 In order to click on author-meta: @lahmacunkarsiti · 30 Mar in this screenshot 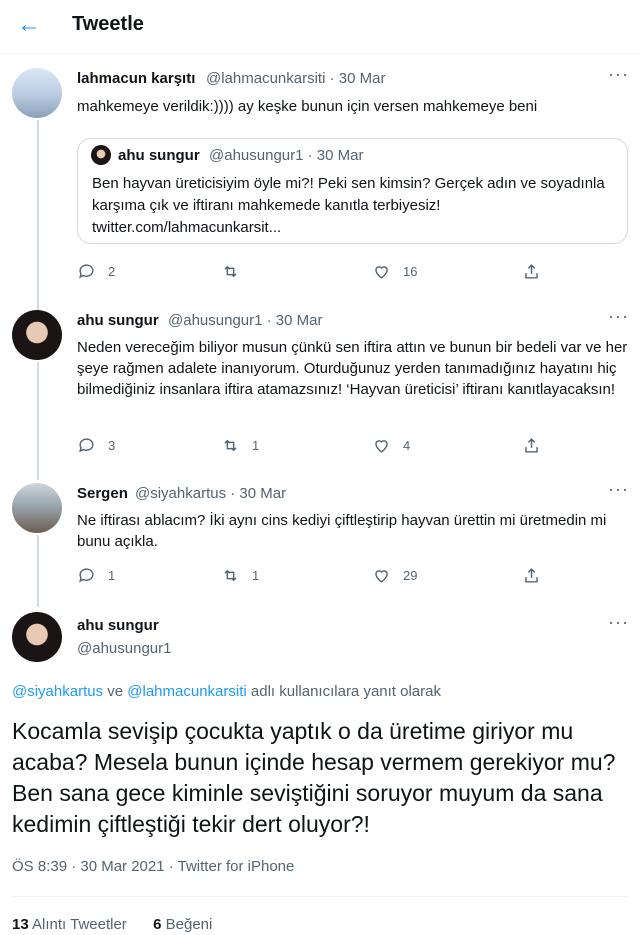, I will do `click(296, 78)`.